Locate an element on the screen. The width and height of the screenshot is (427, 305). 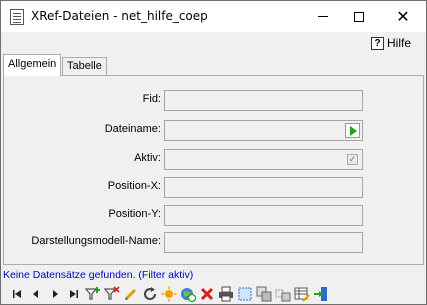
help-label: Hilfe is located at coordinates (399, 43).